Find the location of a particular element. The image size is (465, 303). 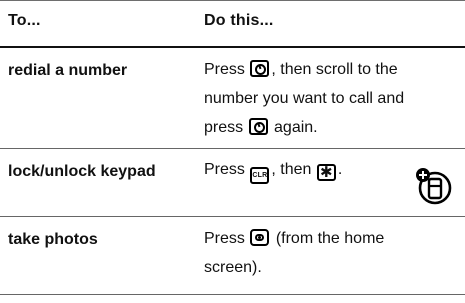

row-action-redial: redial a number is located at coordinates (68, 70).